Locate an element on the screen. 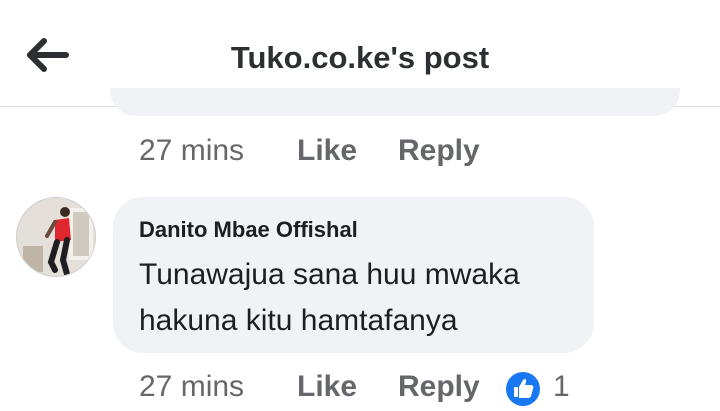 The image size is (720, 411). thumbs-up-icon is located at coordinates (524, 388).